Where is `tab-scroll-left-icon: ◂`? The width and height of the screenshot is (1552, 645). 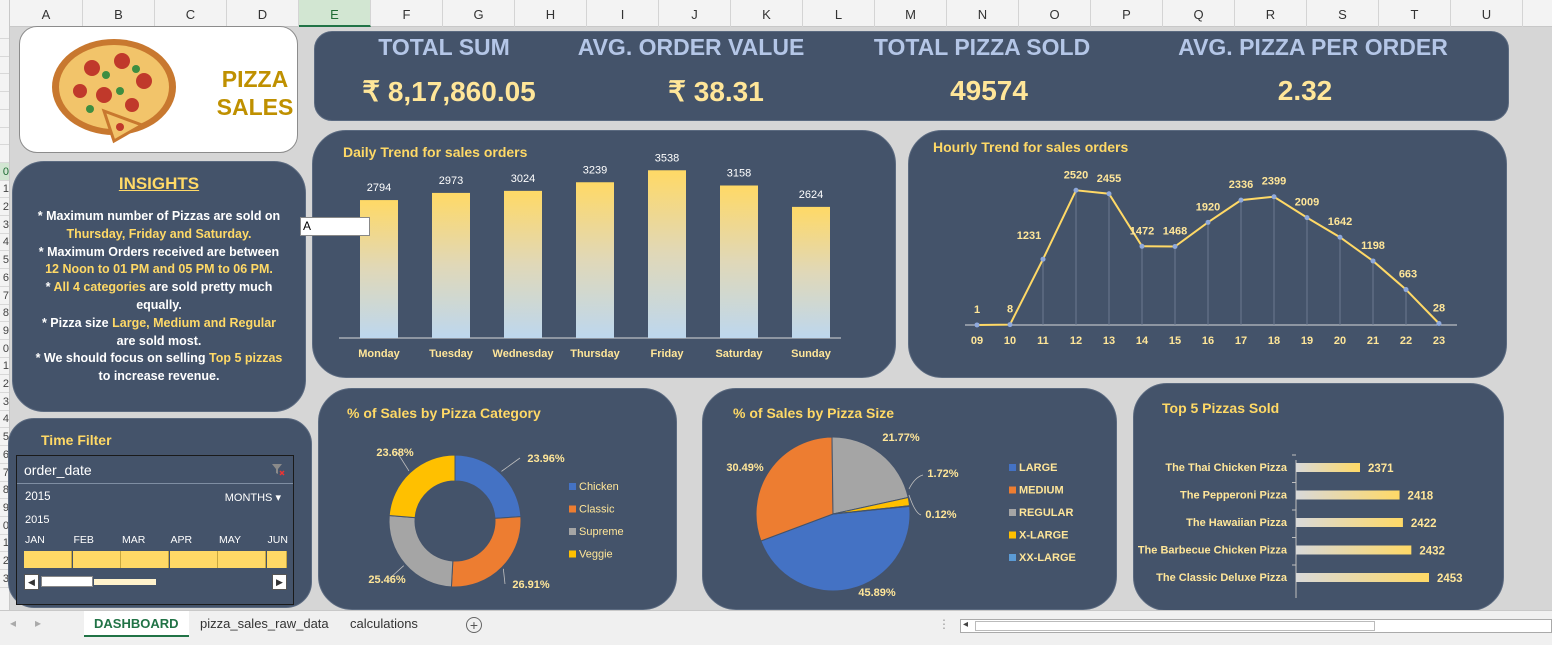 tab-scroll-left-icon: ◂ is located at coordinates (13, 623).